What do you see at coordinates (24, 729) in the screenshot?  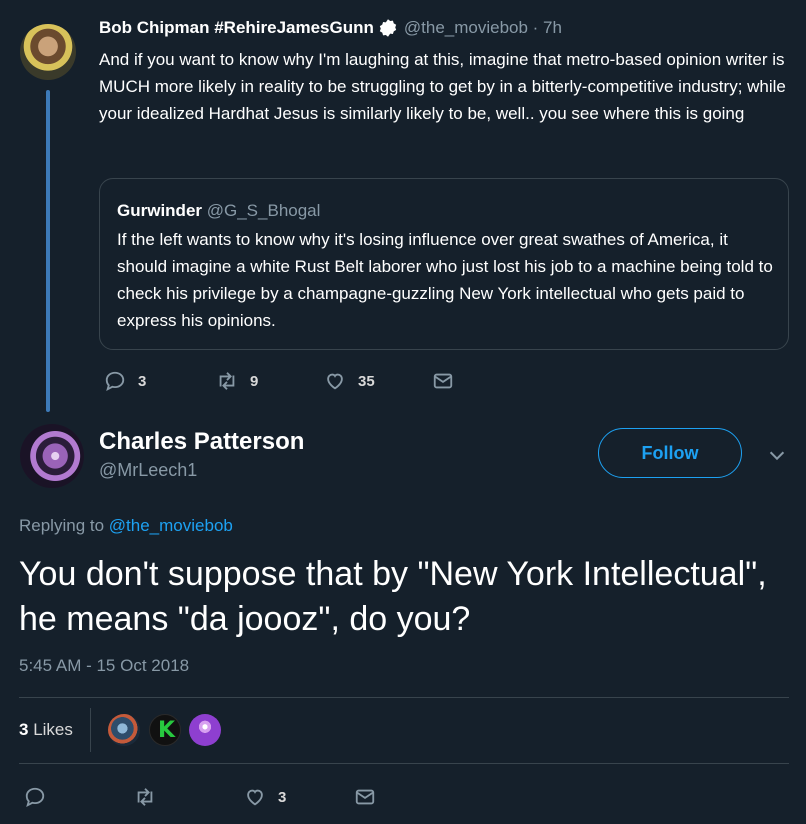 I see `likes-count: 3` at bounding box center [24, 729].